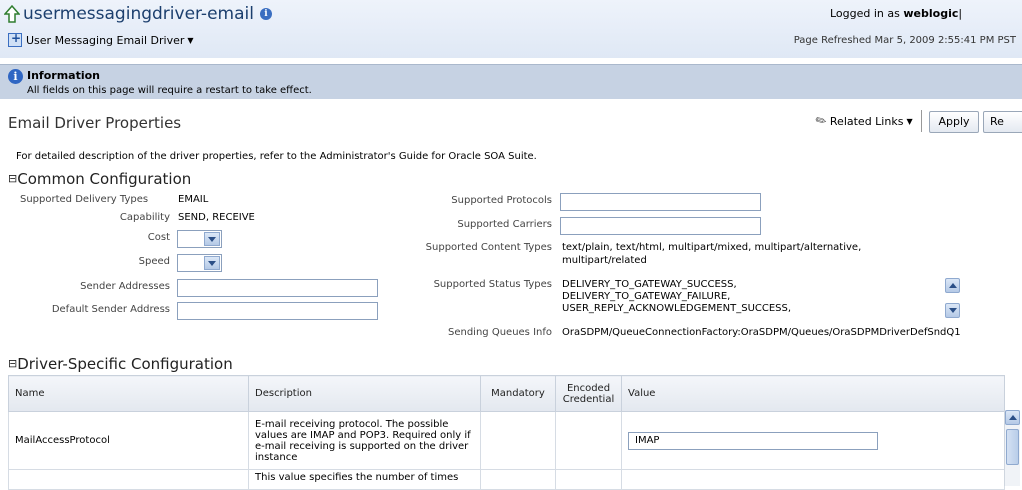 The width and height of the screenshot is (1022, 490). Describe the element at coordinates (604, 260) in the screenshot. I see `supported-content-types-value-2: multipart/related` at that location.